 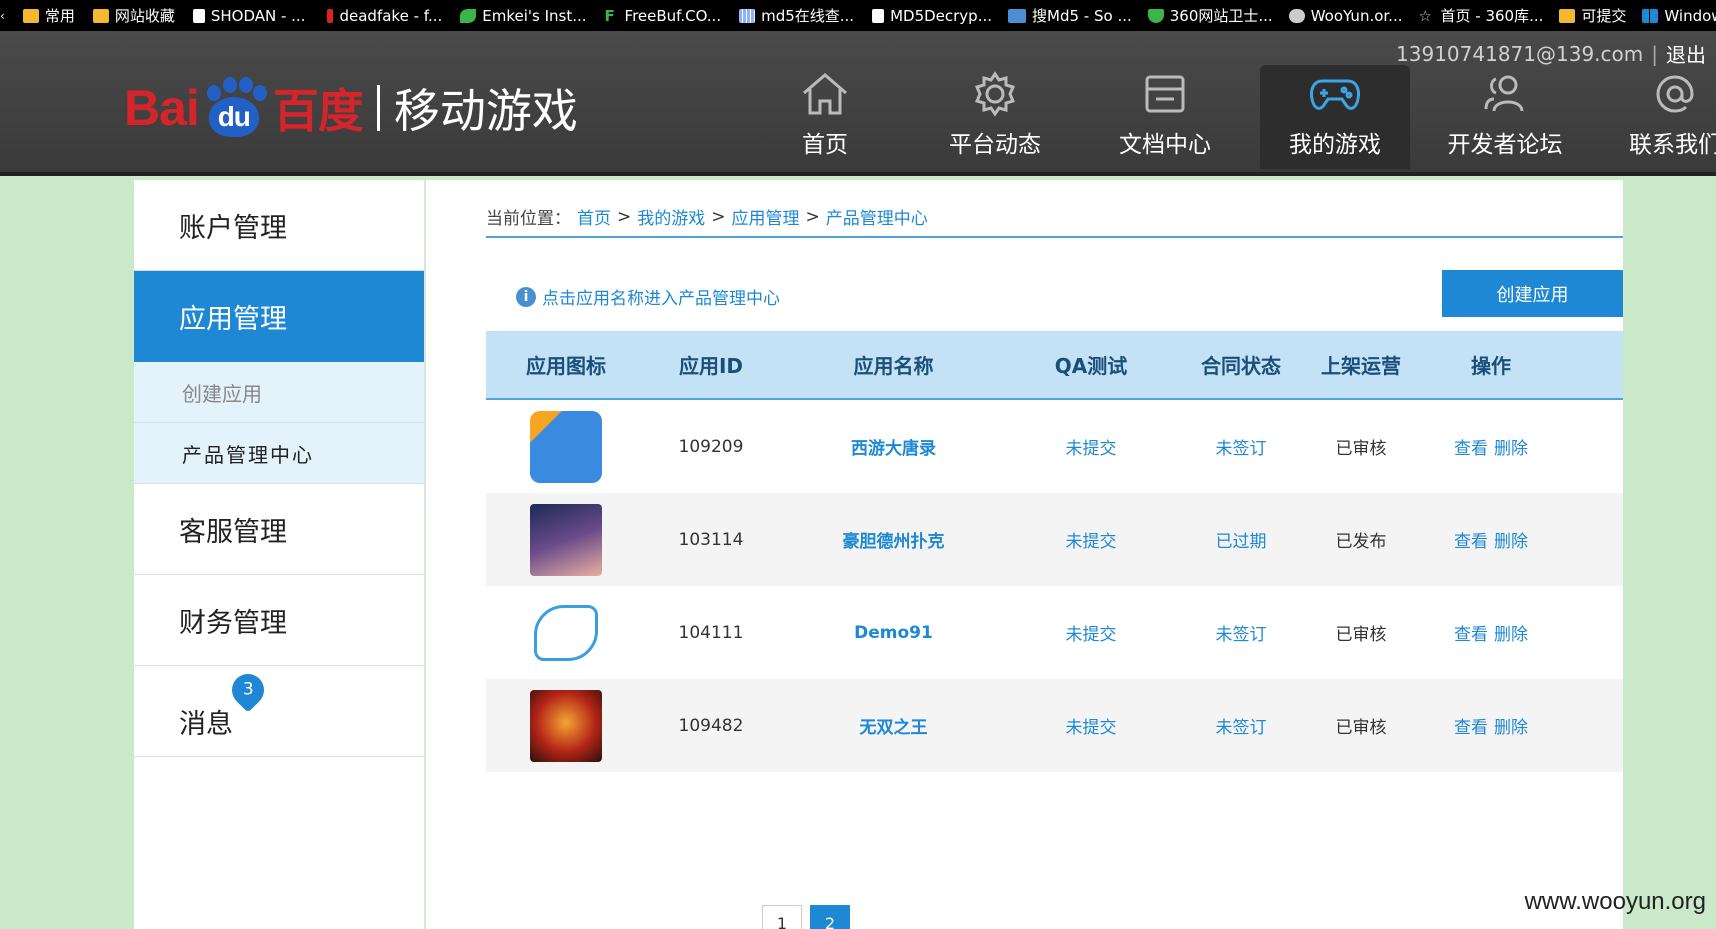 I want to click on nav-platform-news: 平台动态, so click(x=995, y=117).